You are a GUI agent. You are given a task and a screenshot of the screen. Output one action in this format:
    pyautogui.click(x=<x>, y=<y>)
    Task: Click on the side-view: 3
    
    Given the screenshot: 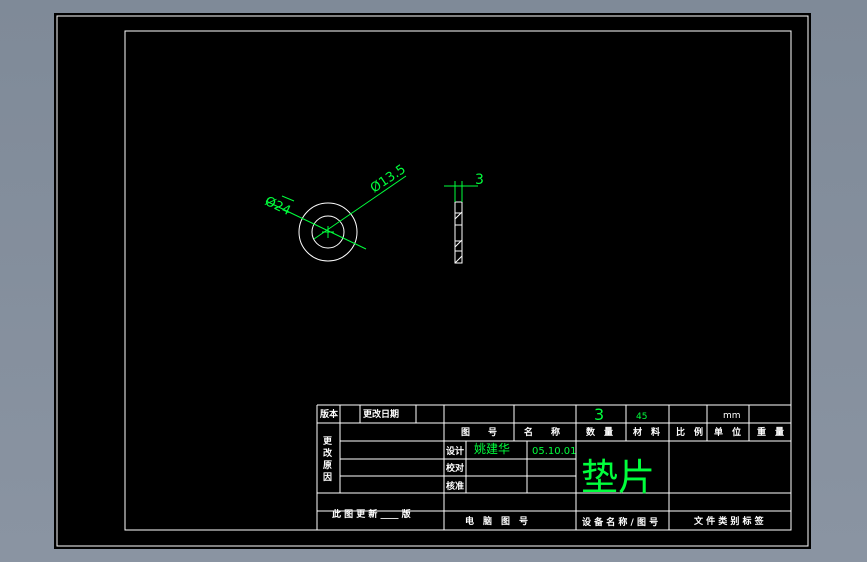 What is the action you would take?
    pyautogui.click(x=464, y=218)
    